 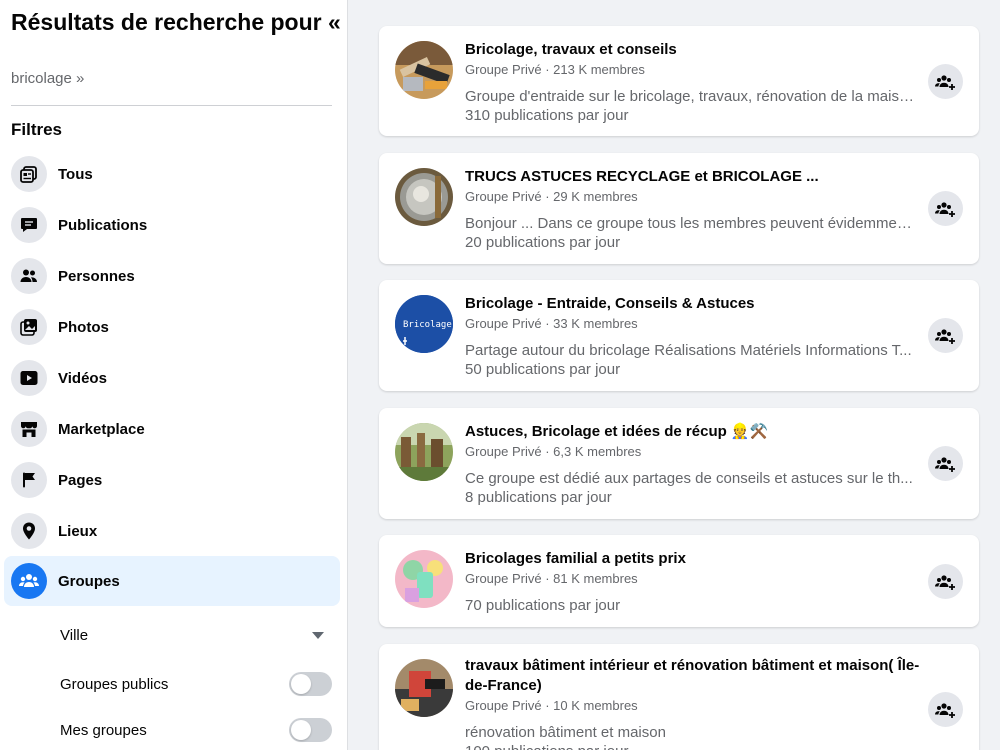 What do you see at coordinates (692, 304) in the screenshot?
I see `group-title: Bricolage - Entraide, Conseils & Astuces` at bounding box center [692, 304].